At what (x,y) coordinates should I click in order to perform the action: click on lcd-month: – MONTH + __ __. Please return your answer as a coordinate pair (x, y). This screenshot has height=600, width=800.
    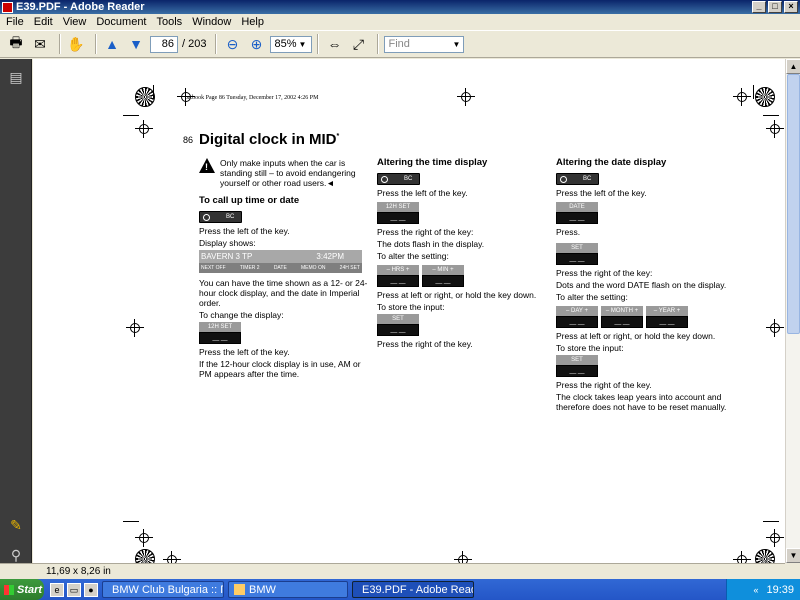
    Looking at the image, I should click on (622, 317).